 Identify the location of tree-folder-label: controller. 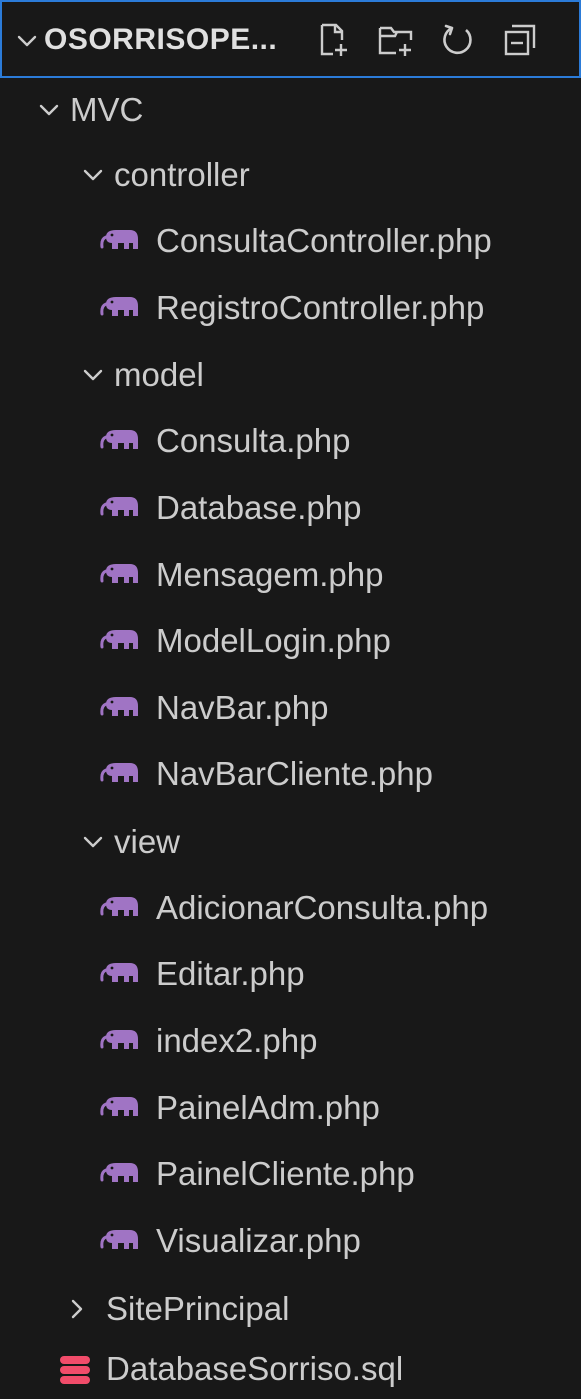
(182, 174).